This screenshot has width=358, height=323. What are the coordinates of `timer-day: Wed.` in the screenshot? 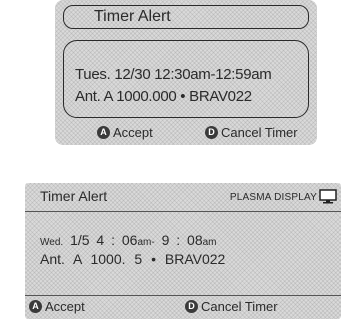 It's located at (52, 242).